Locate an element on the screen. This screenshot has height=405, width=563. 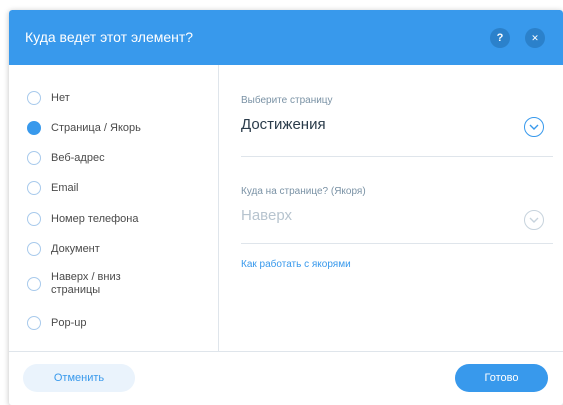
radio-option-none: Нет is located at coordinates (48, 98).